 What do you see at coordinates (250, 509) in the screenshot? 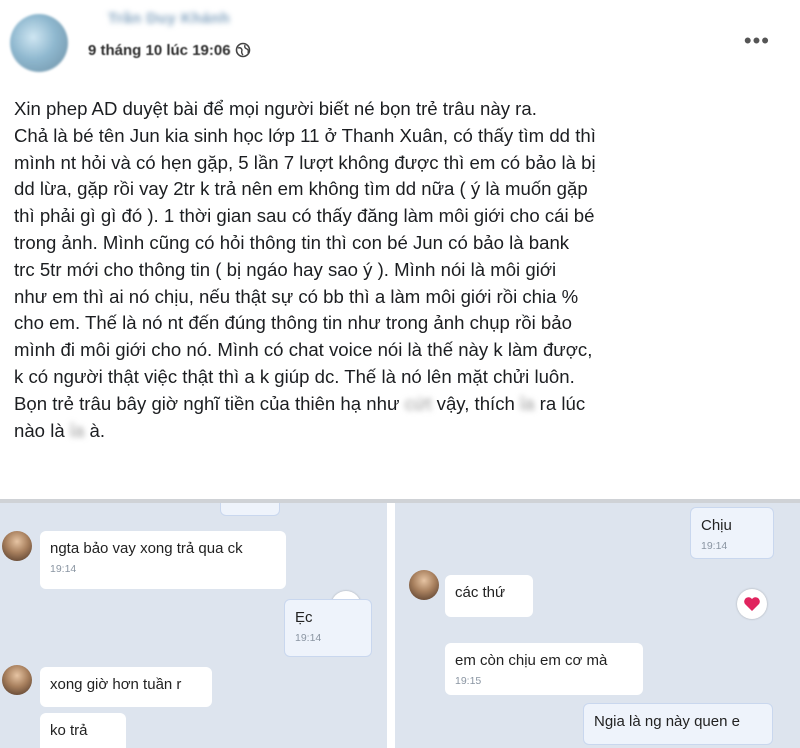
I see `previous-message-stub` at bounding box center [250, 509].